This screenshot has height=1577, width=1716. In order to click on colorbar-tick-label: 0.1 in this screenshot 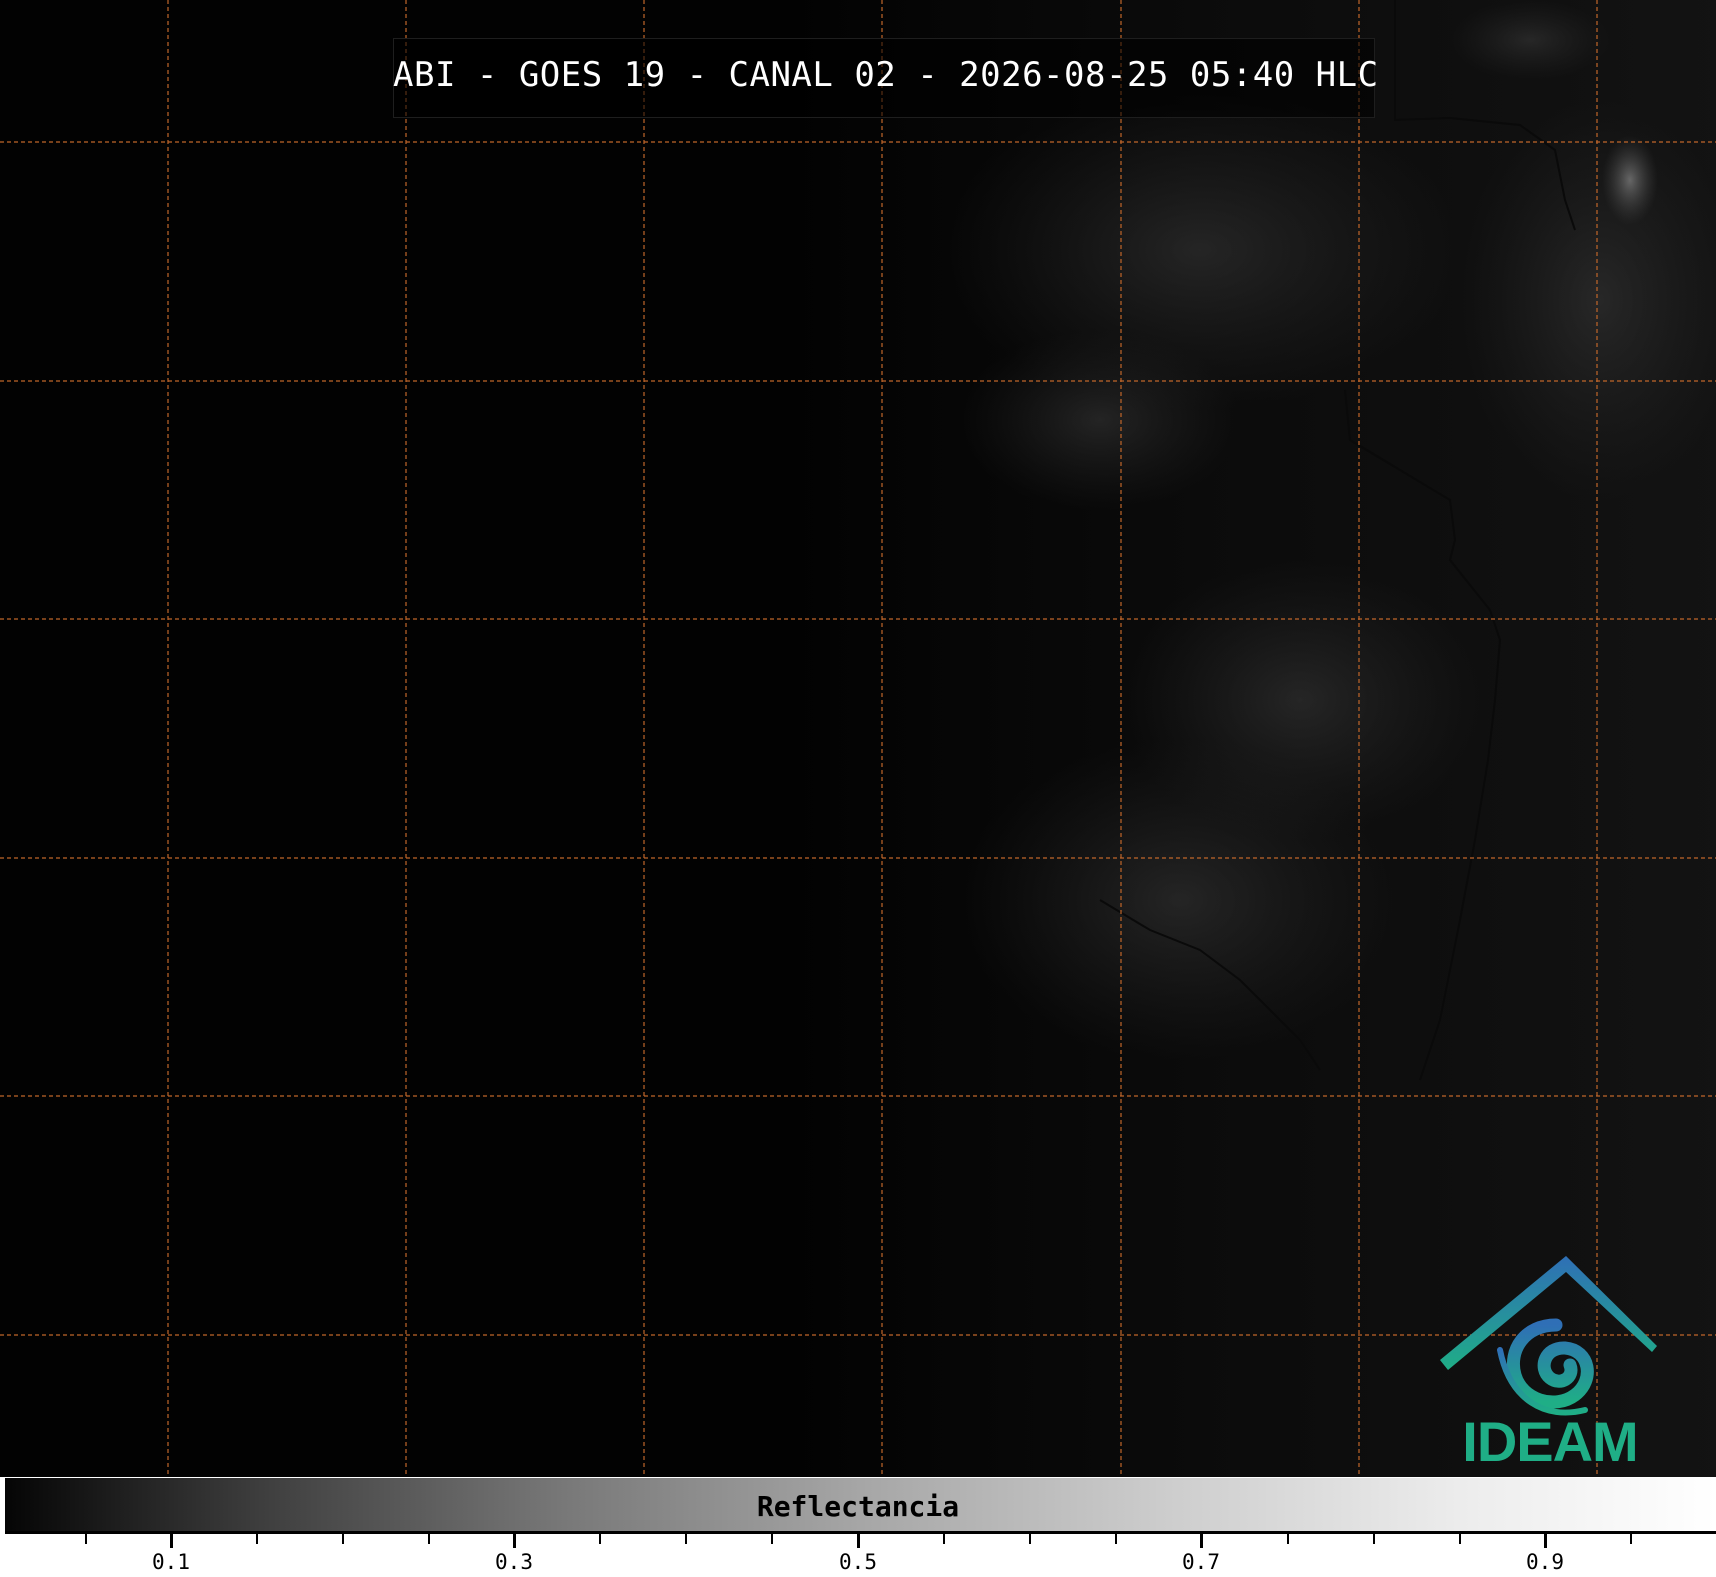, I will do `click(171, 1562)`.